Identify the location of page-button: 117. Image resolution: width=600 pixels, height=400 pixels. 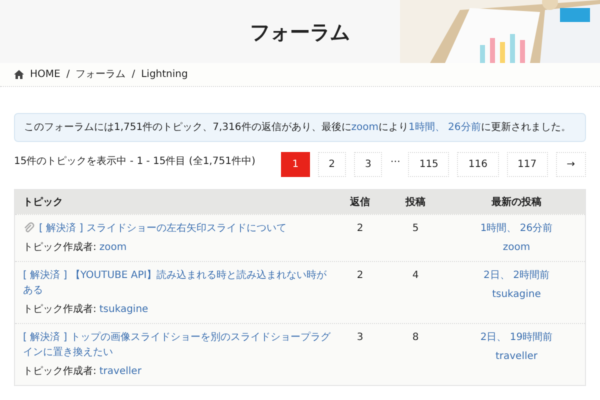
(527, 164).